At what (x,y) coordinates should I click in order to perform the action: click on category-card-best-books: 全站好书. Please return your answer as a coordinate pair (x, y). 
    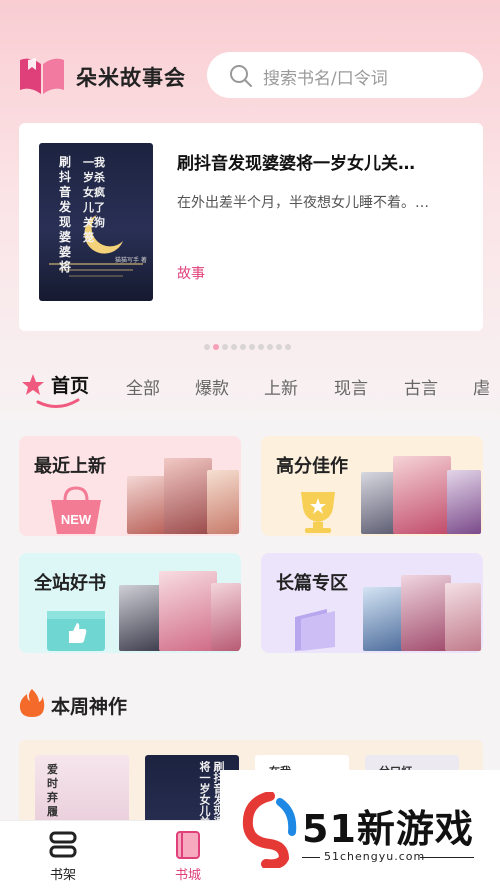
    Looking at the image, I should click on (130, 603).